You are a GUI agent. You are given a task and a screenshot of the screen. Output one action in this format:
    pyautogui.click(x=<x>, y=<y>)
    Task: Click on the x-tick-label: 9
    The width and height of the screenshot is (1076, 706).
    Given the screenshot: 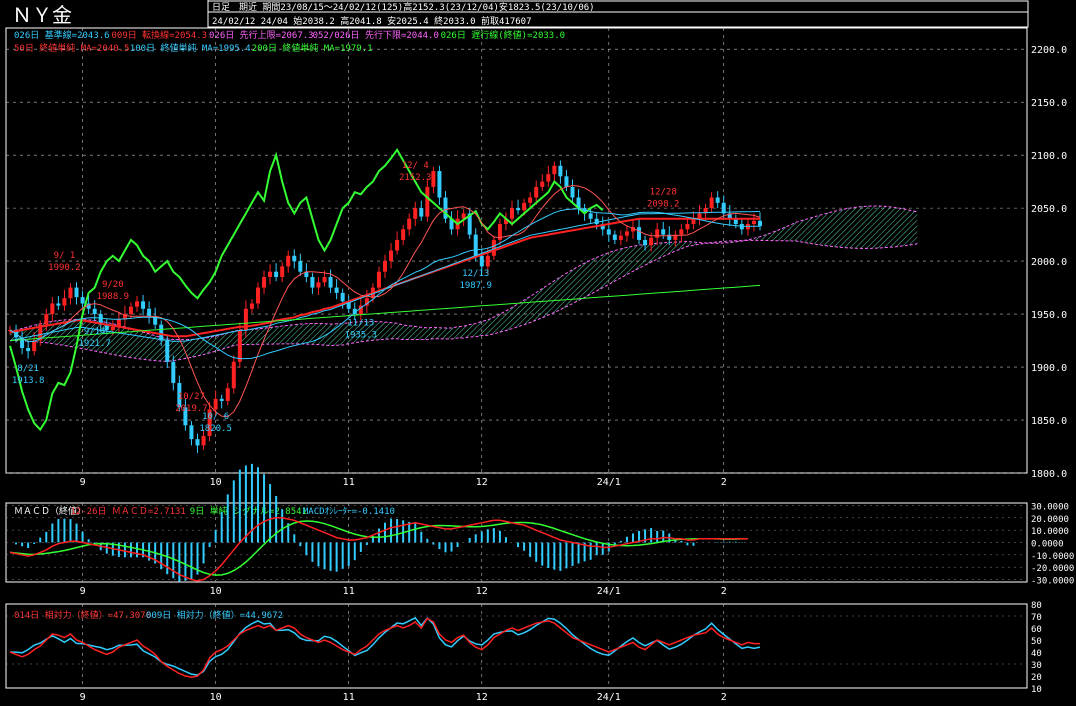 What is the action you would take?
    pyautogui.click(x=83, y=482)
    